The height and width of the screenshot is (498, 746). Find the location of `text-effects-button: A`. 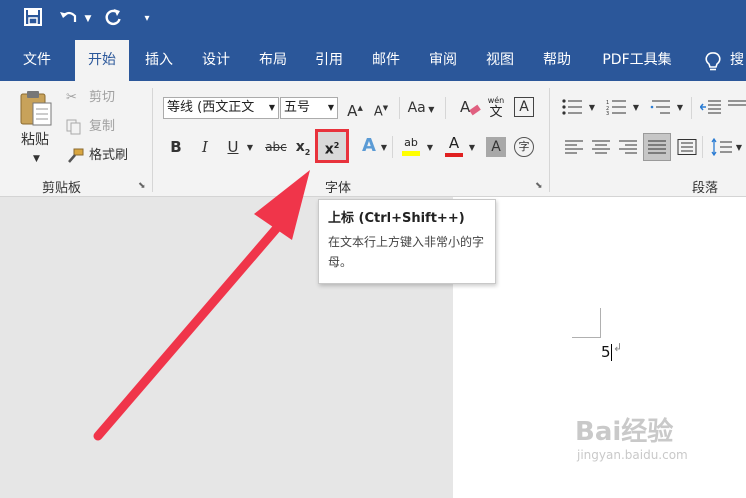

text-effects-button: A is located at coordinates (369, 146).